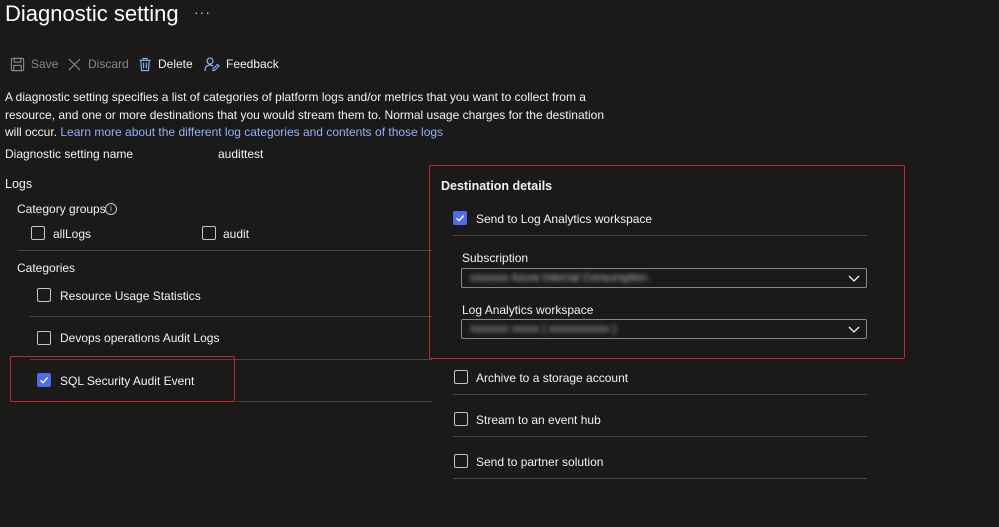  I want to click on audit-label: audit, so click(236, 234).